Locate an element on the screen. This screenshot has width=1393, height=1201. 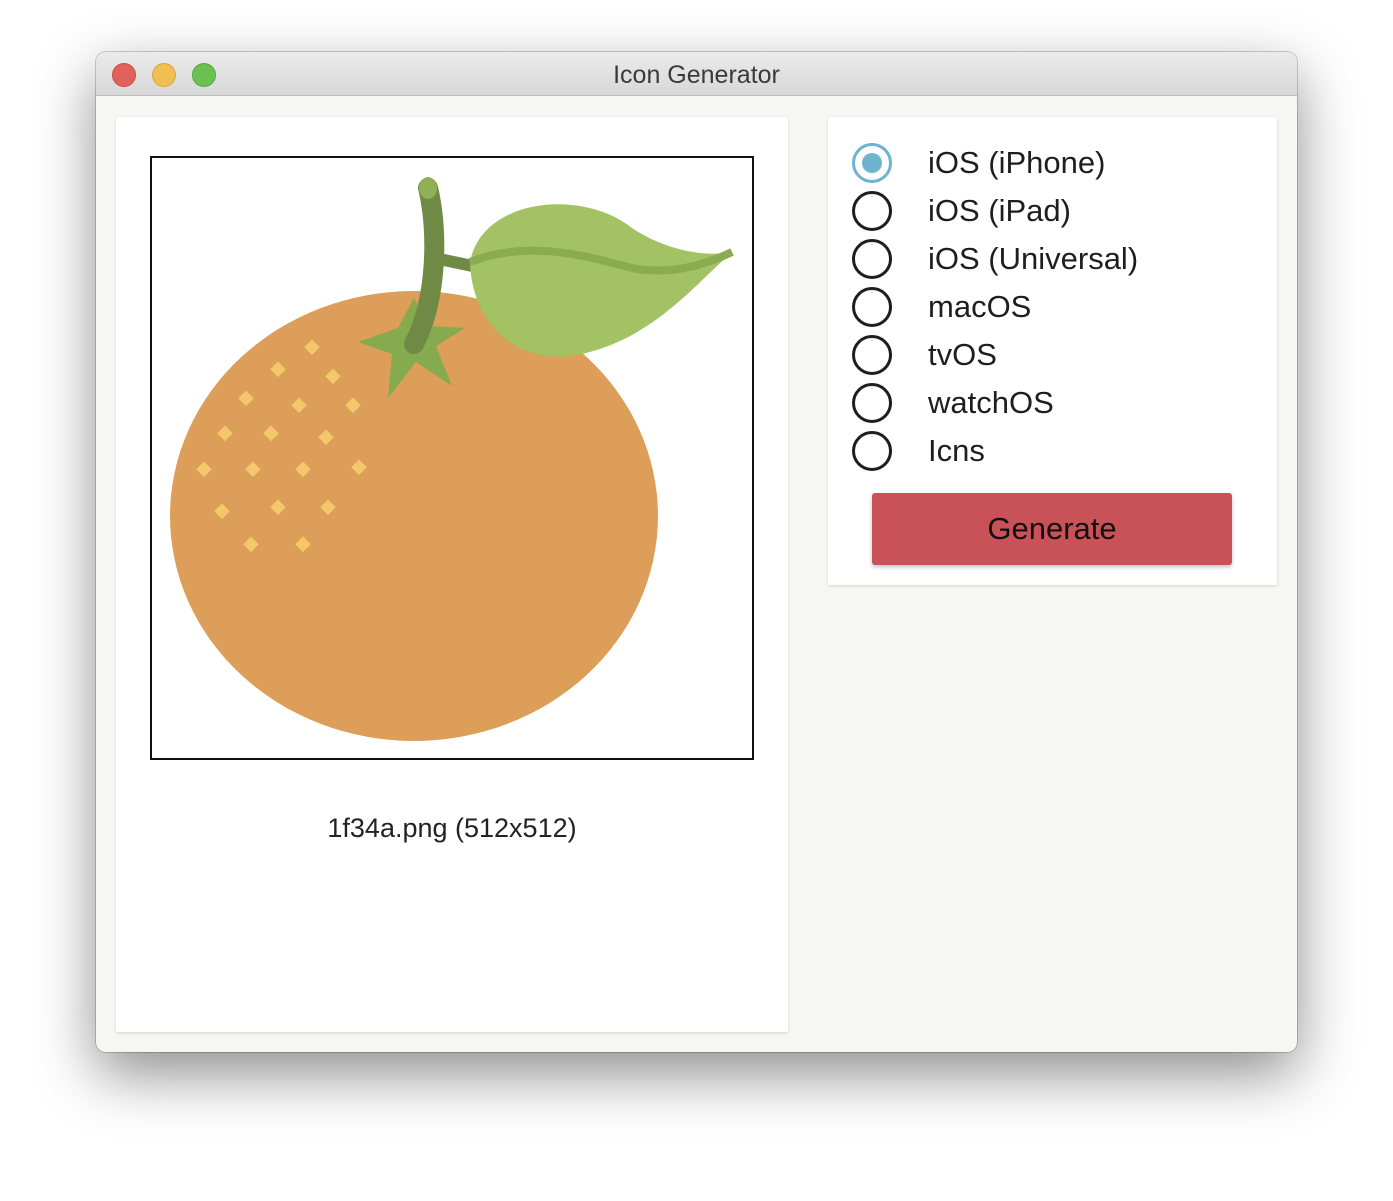
radio-watchos: watchOS is located at coordinates (995, 403).